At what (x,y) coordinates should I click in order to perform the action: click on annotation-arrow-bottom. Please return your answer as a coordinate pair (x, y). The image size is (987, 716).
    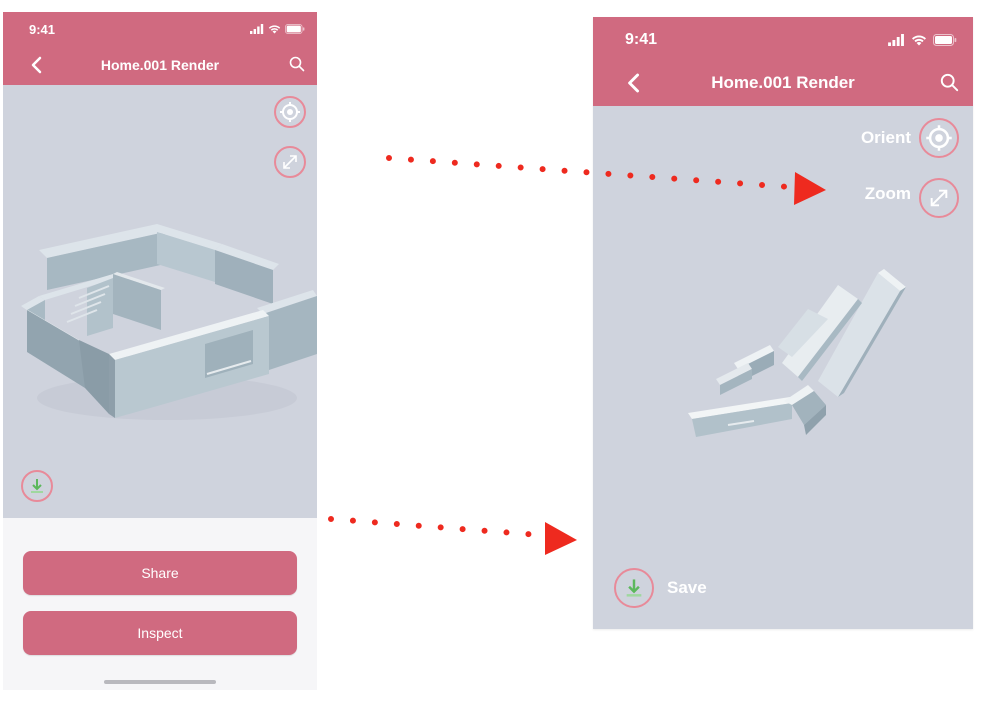
    Looking at the image, I should click on (452, 535).